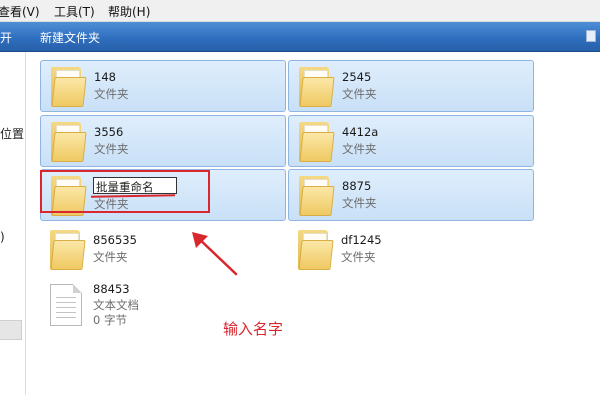 This screenshot has width=600, height=395. Describe the element at coordinates (13, 223) in the screenshot. I see `navigation-pane: 位置 )` at that location.